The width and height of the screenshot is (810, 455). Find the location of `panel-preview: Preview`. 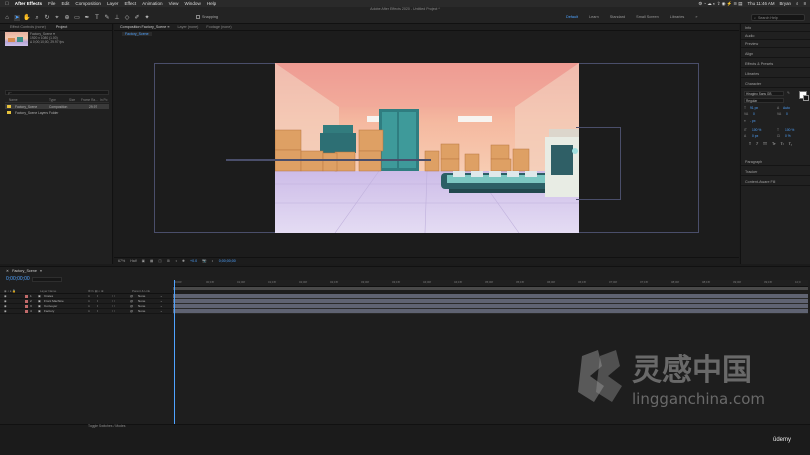

panel-preview: Preview is located at coordinates (775, 44).